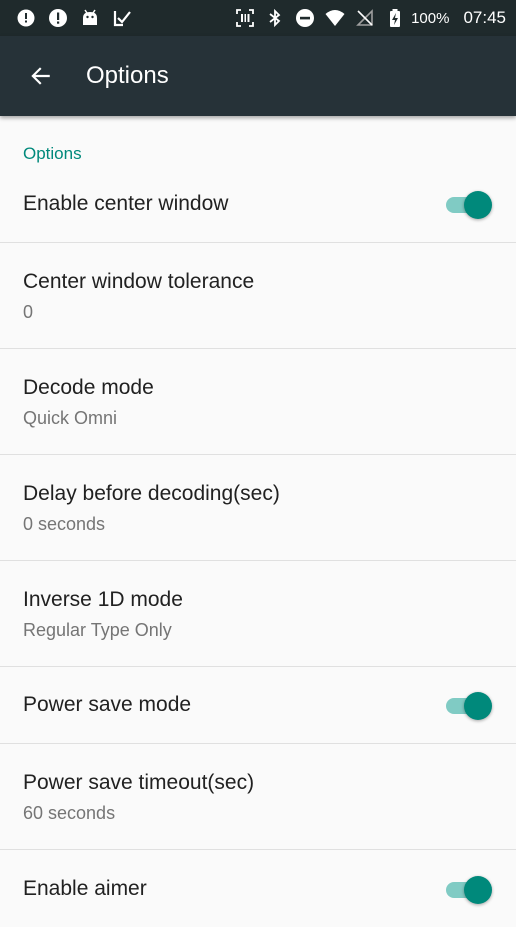 The image size is (516, 927). Describe the element at coordinates (245, 18) in the screenshot. I see `scanner-icon` at that location.